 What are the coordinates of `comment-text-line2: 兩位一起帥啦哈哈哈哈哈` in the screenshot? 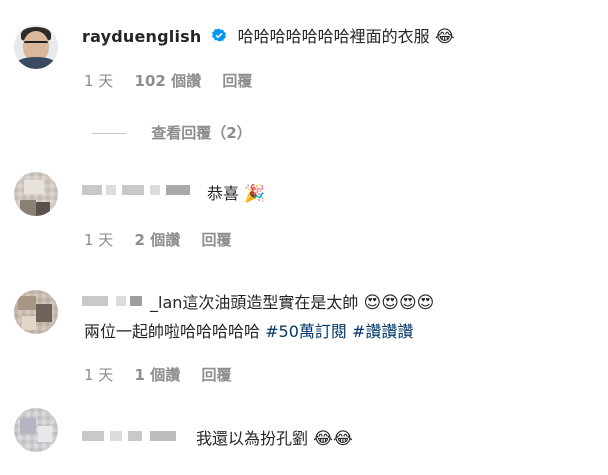 It's located at (172, 331).